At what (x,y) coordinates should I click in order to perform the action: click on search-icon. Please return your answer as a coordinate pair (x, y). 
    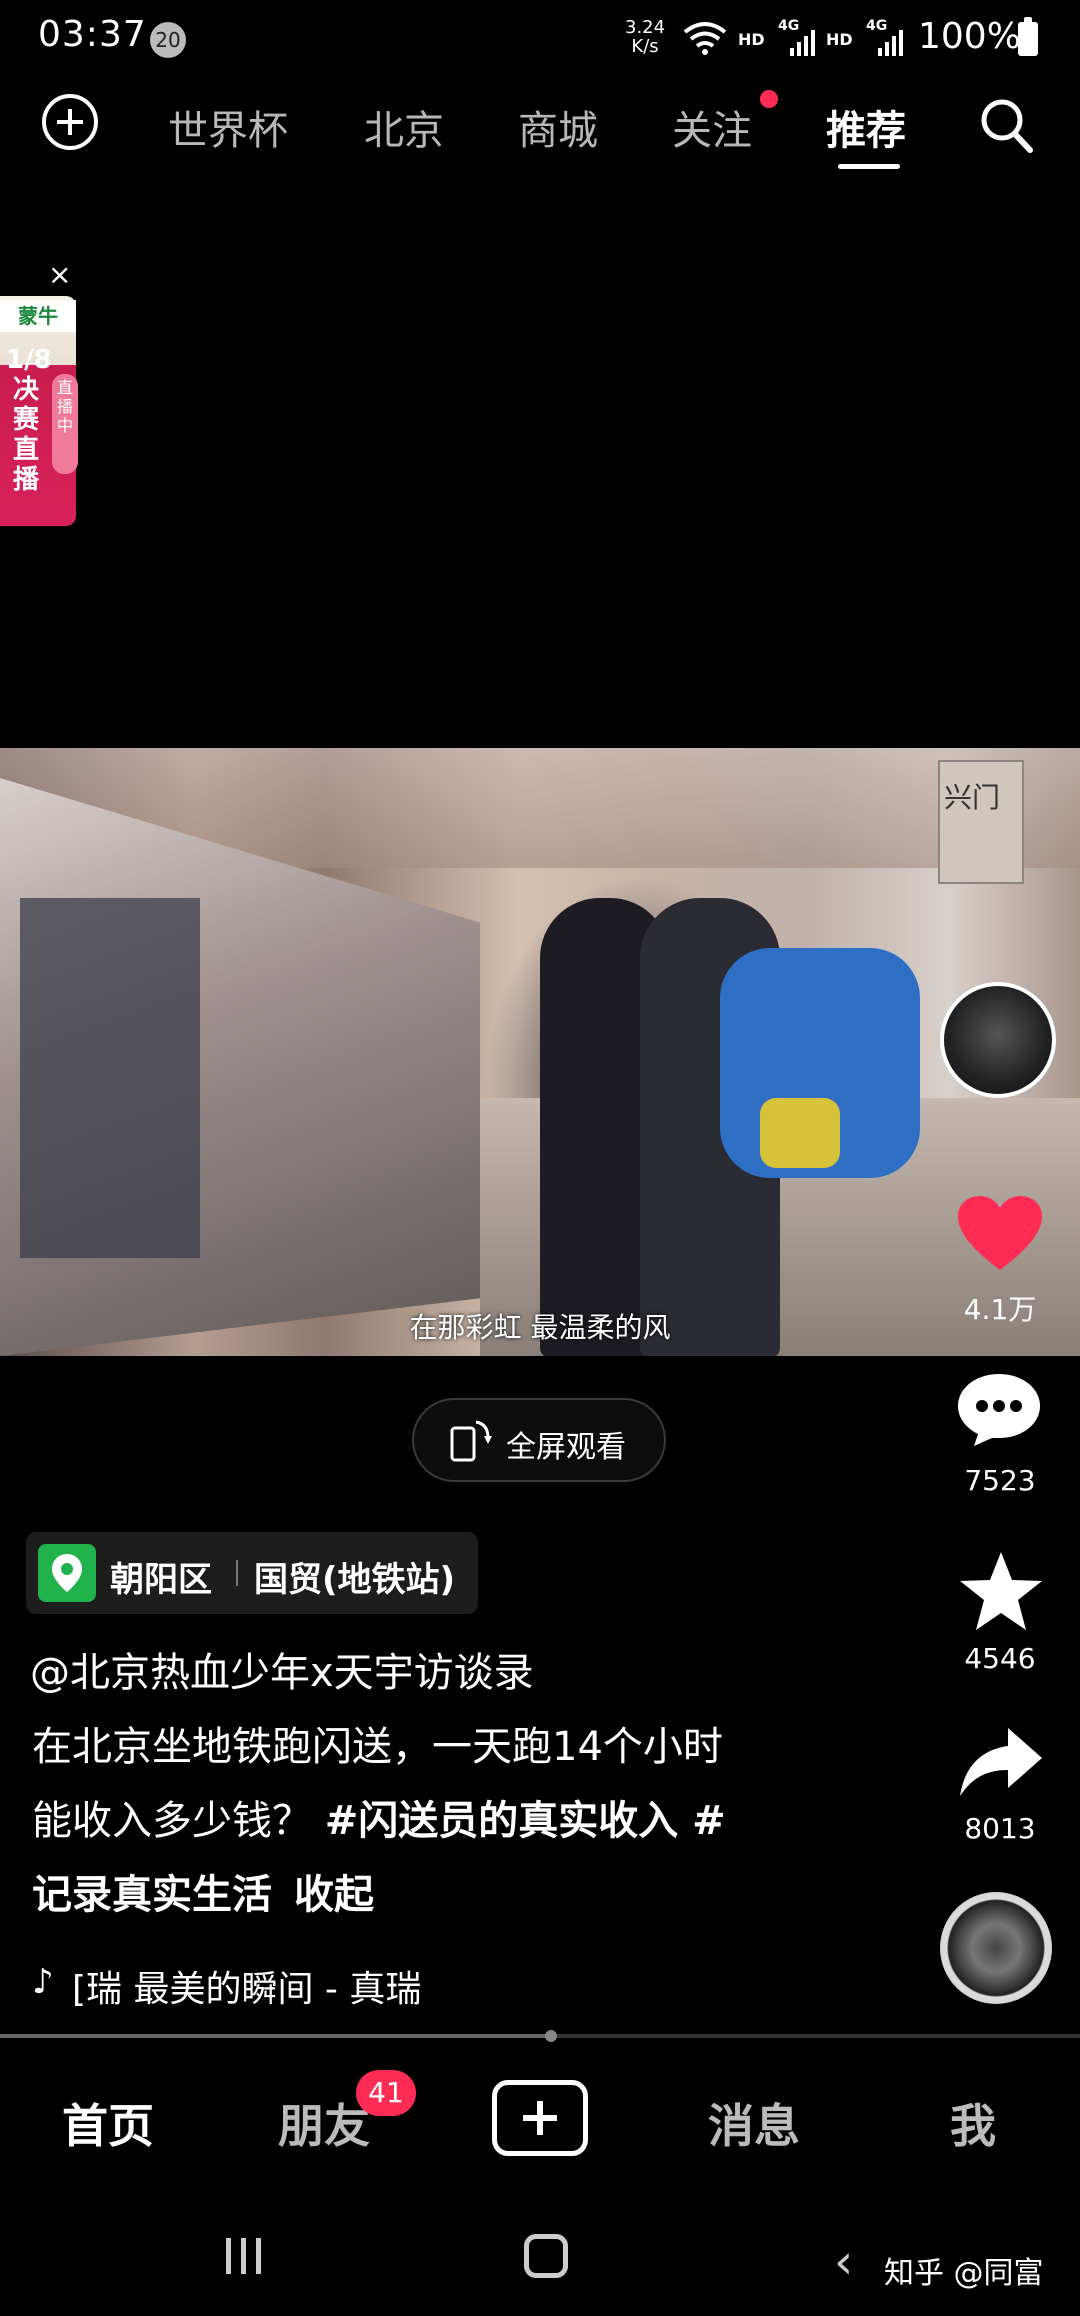
    Looking at the image, I should click on (1006, 126).